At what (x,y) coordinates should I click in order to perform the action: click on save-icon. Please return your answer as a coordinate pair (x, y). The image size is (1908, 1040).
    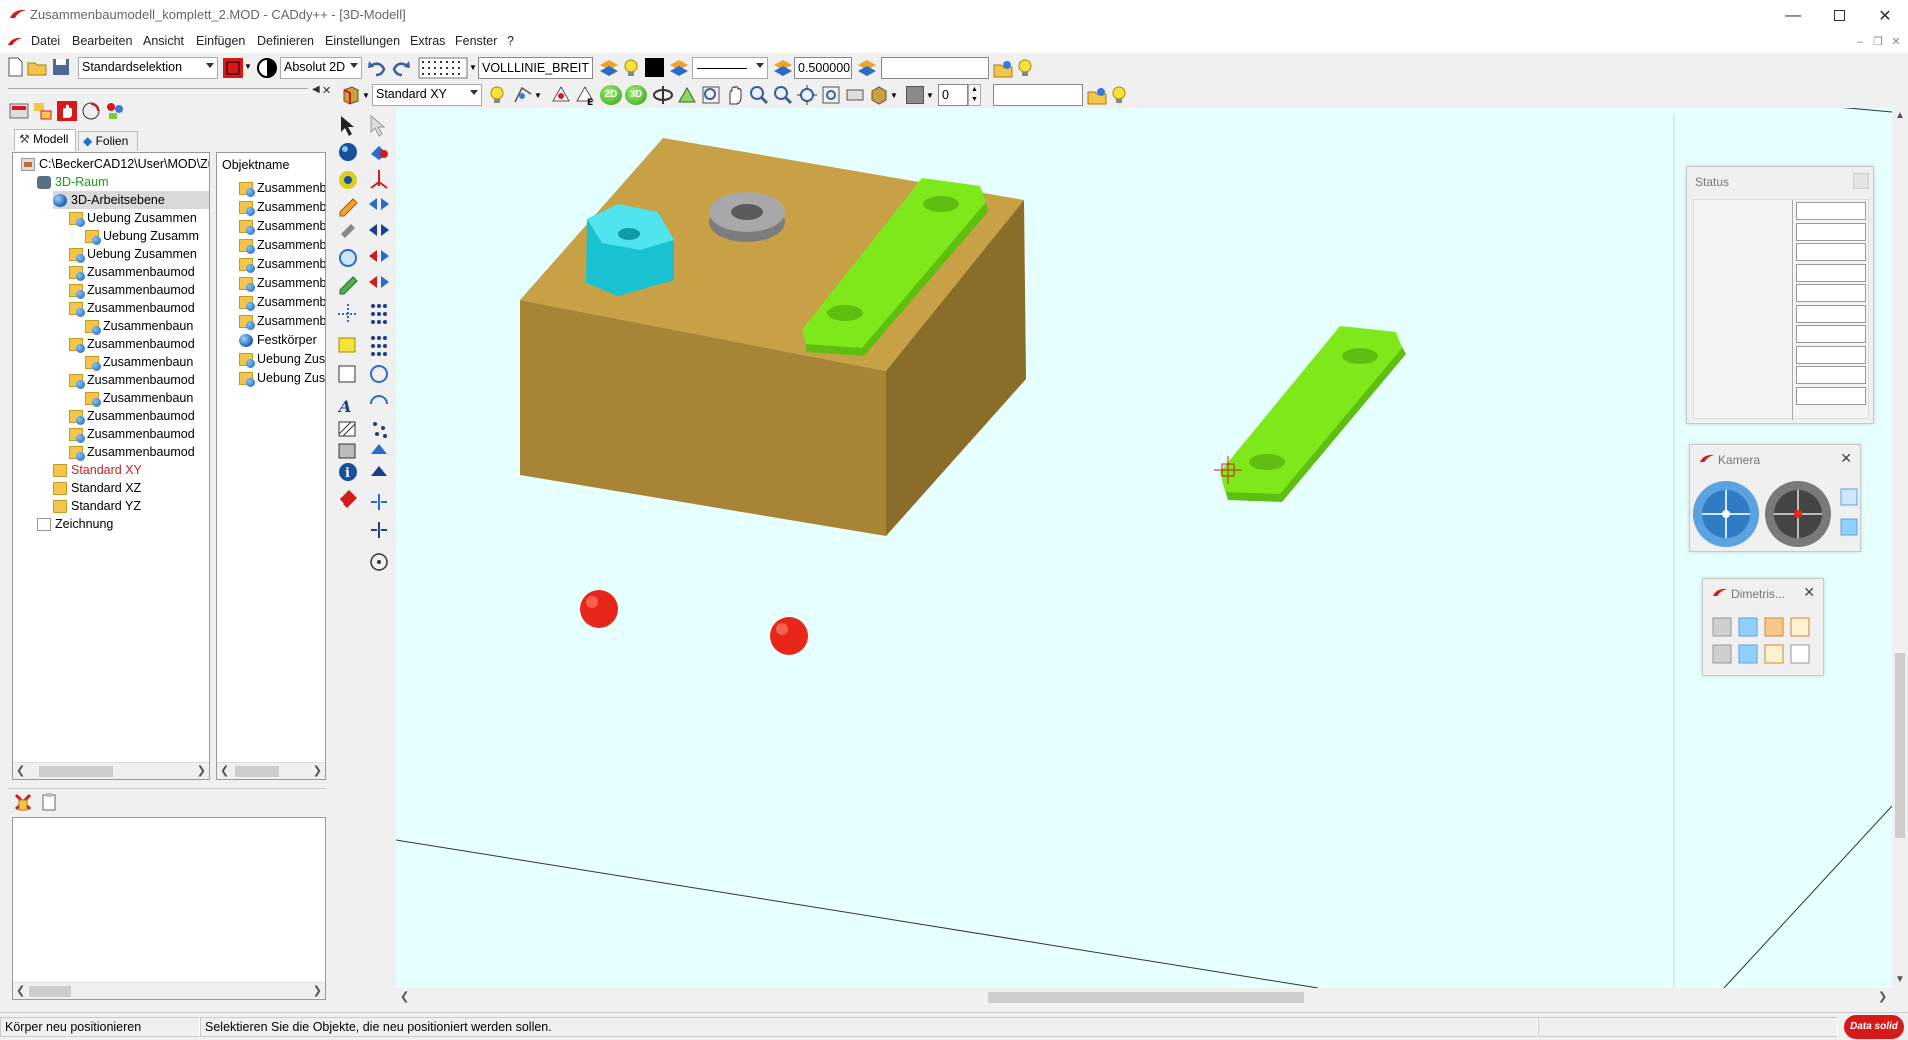
    Looking at the image, I should click on (61, 67).